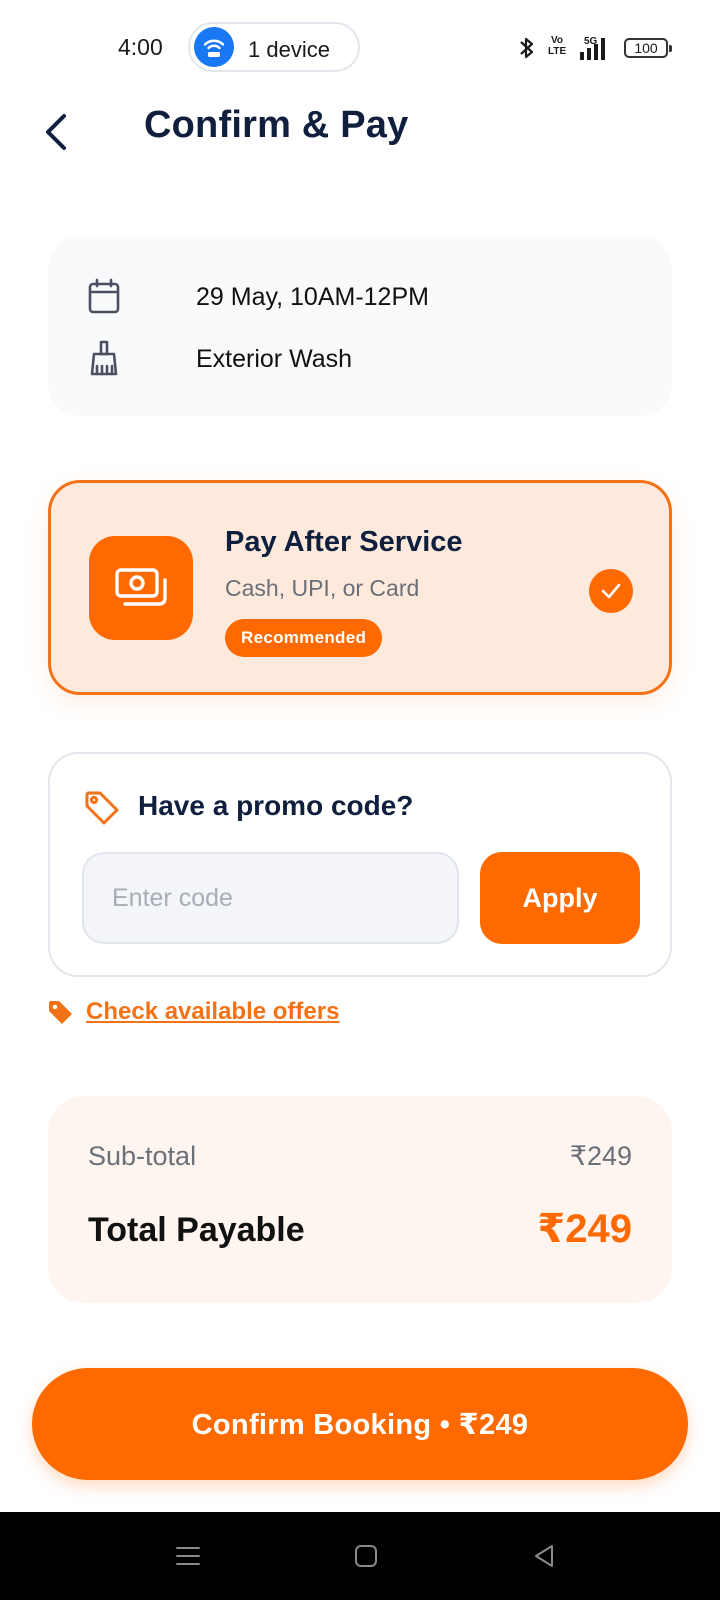 The height and width of the screenshot is (1600, 720). I want to click on signal-icon: 5G, so click(592, 48).